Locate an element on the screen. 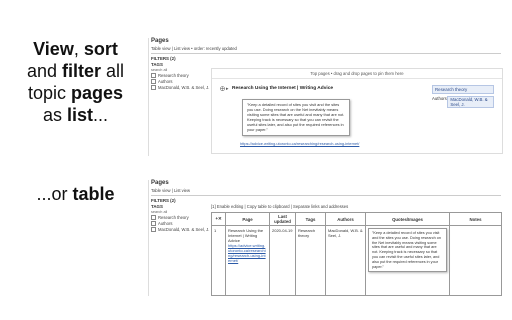 This screenshot has width=512, height=320. caption-word-sort: sort is located at coordinates (100, 49).